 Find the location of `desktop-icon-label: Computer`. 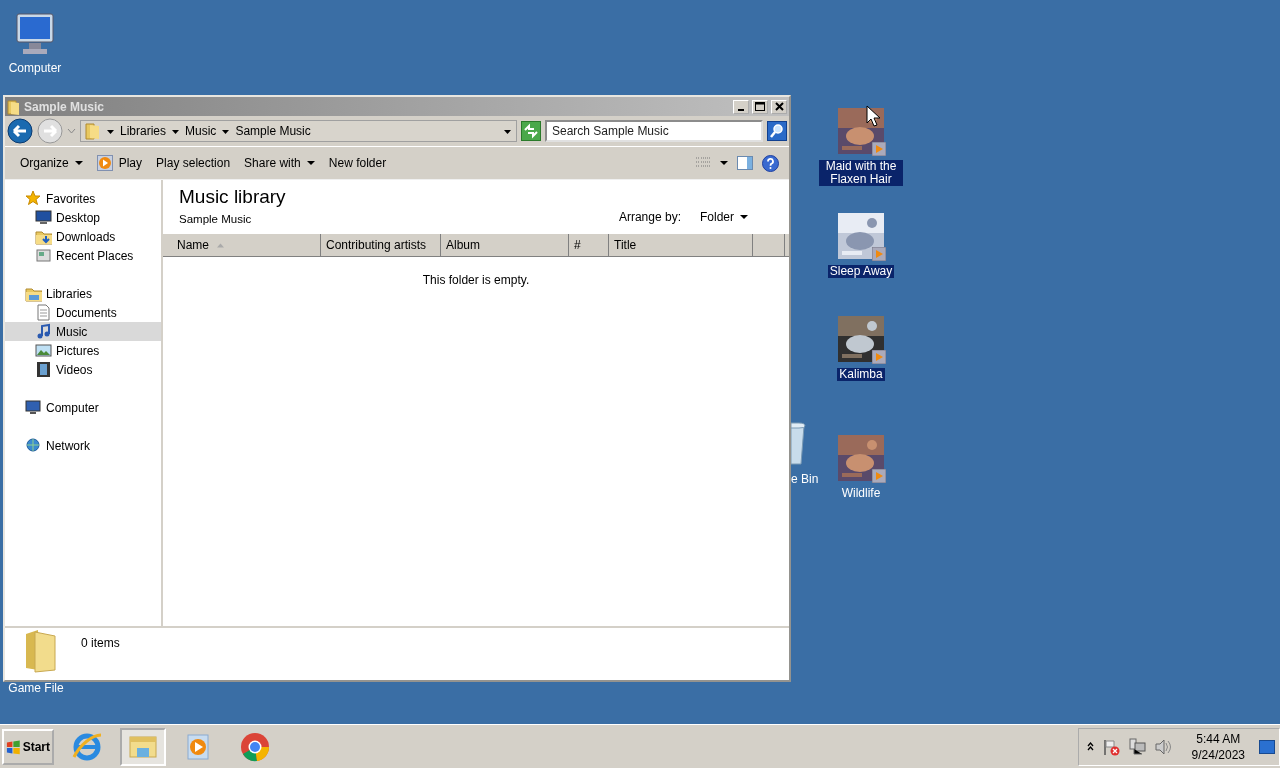

desktop-icon-label: Computer is located at coordinates (35, 68).